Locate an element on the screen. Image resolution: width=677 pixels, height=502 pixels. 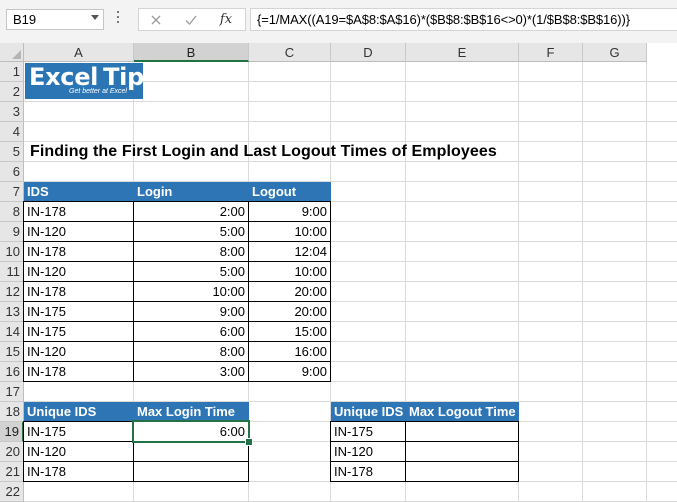
row-header-12: 12 is located at coordinates (12, 292).